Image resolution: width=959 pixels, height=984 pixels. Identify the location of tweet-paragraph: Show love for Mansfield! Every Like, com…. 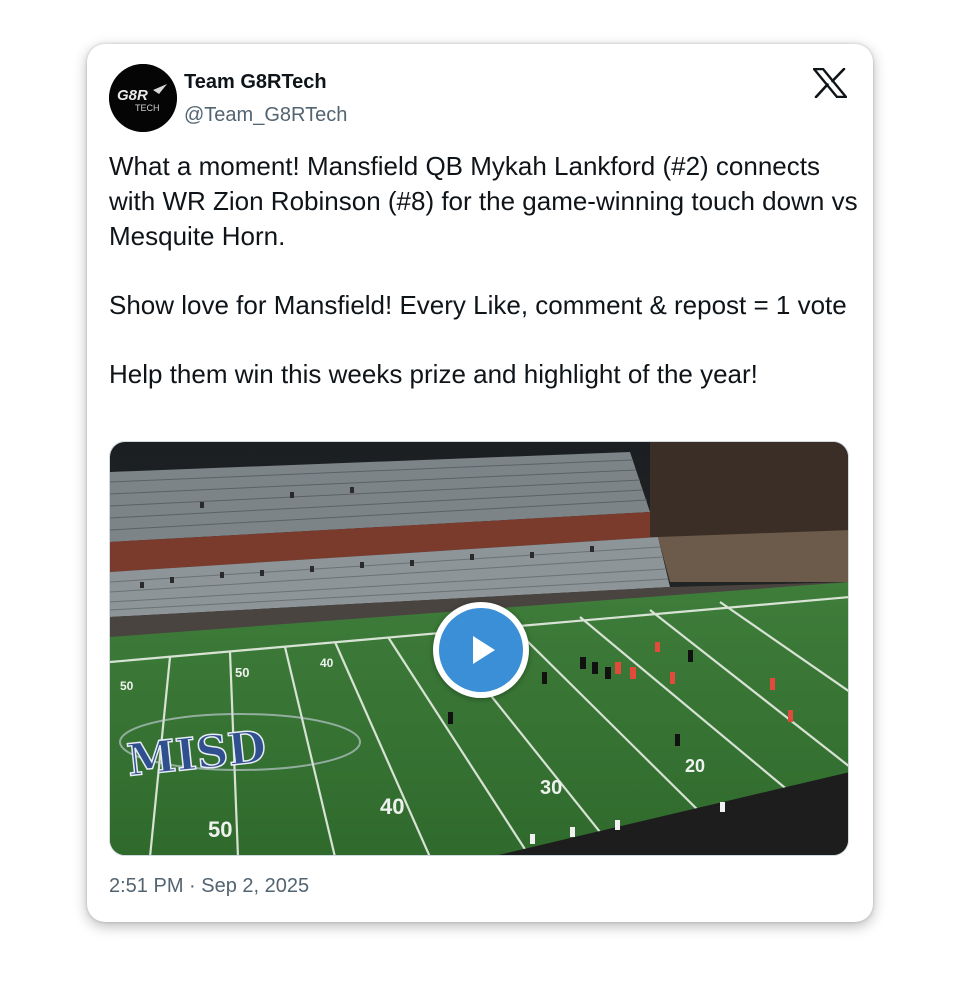
(478, 305).